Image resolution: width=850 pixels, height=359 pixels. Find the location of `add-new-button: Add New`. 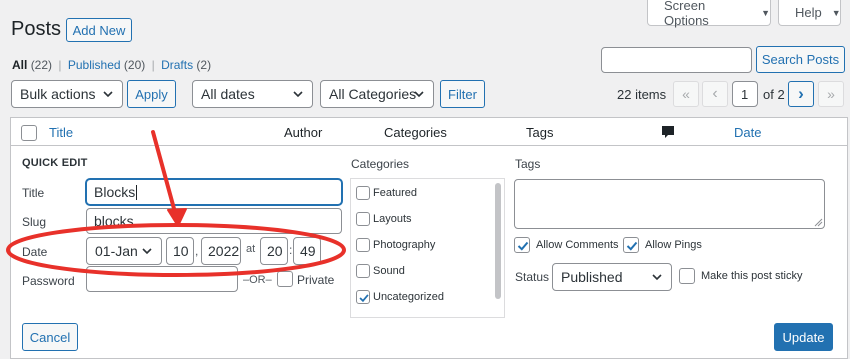

add-new-button: Add New is located at coordinates (99, 30).